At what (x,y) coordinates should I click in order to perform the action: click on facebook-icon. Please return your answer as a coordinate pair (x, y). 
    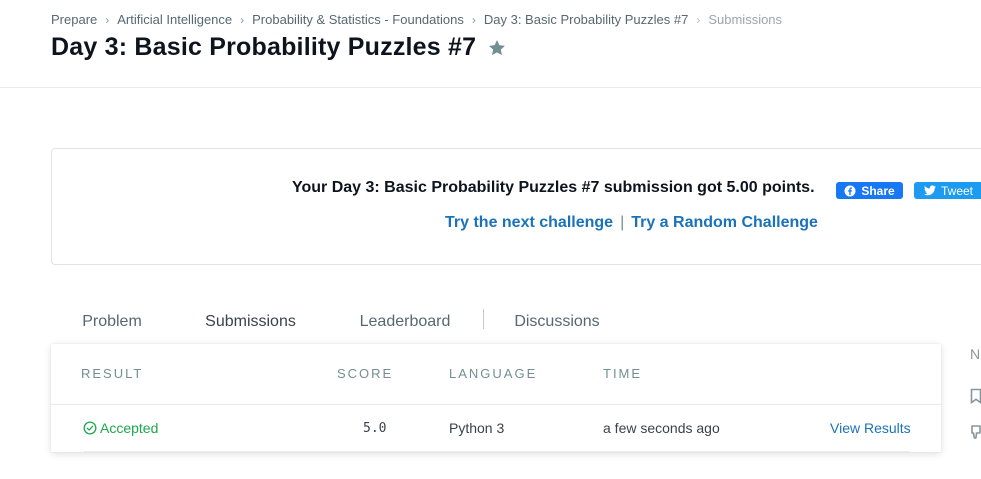
    Looking at the image, I should click on (850, 190).